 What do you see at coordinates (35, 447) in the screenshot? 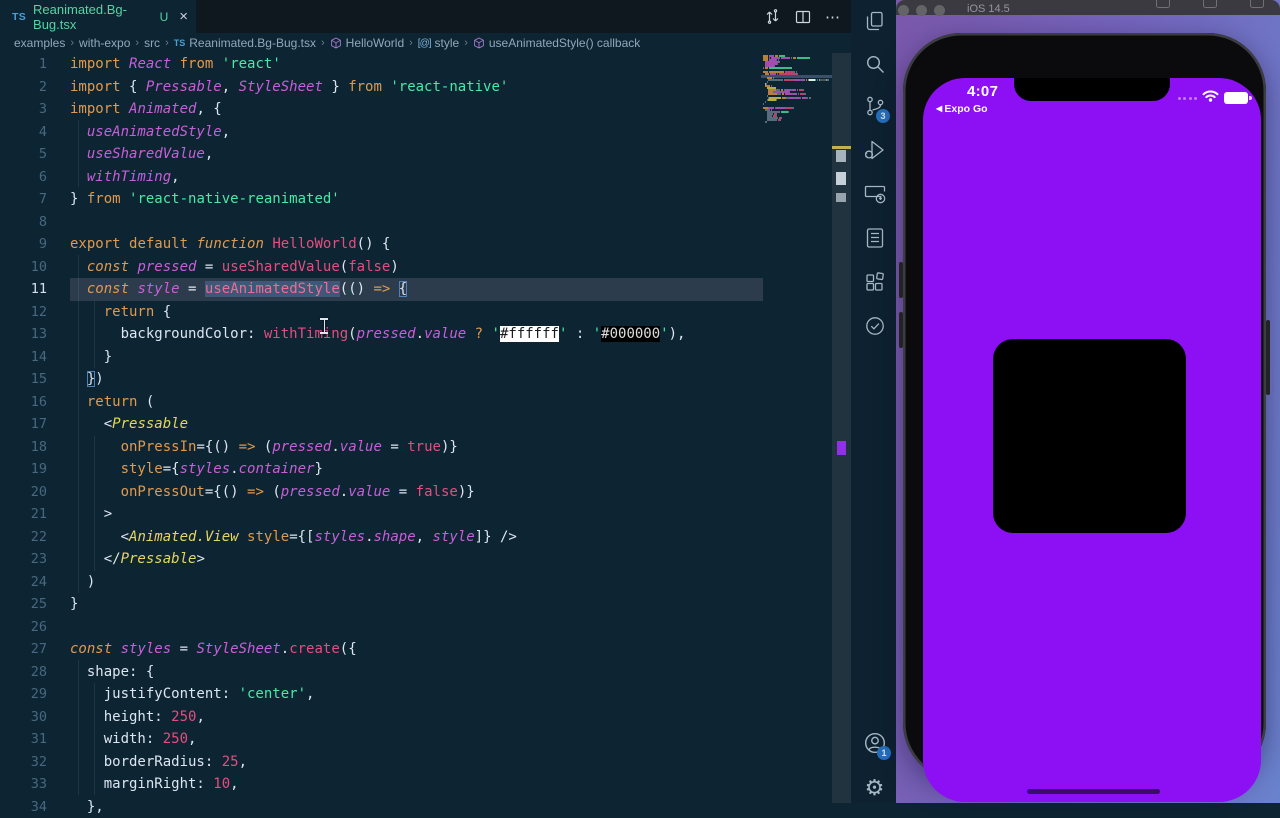
I see `line-number: 18` at bounding box center [35, 447].